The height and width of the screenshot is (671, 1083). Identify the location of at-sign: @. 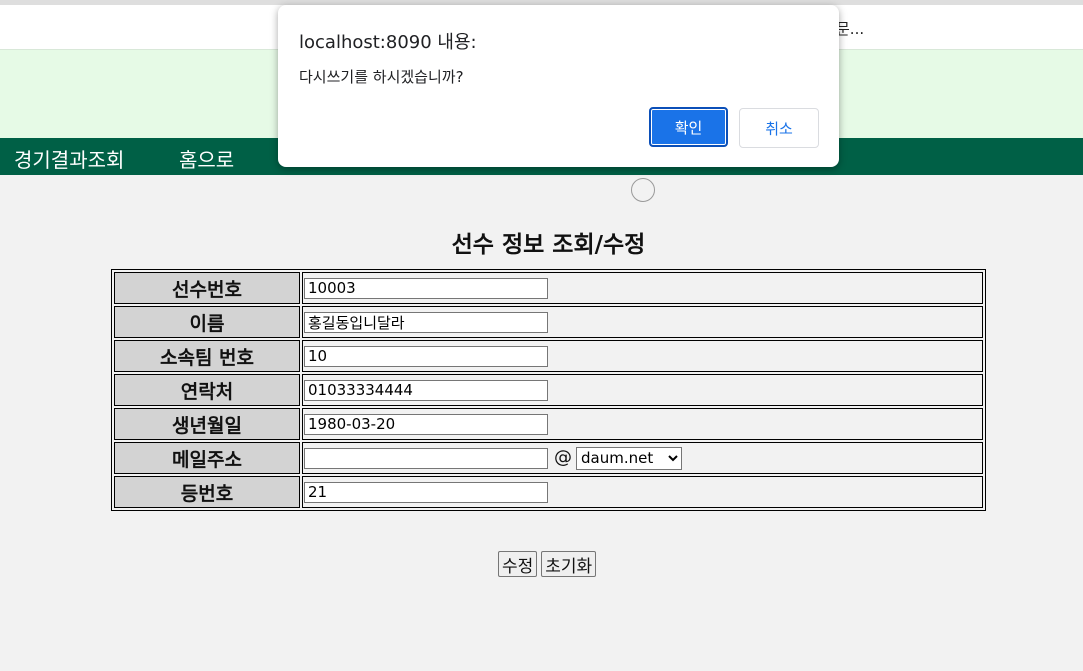
(563, 457).